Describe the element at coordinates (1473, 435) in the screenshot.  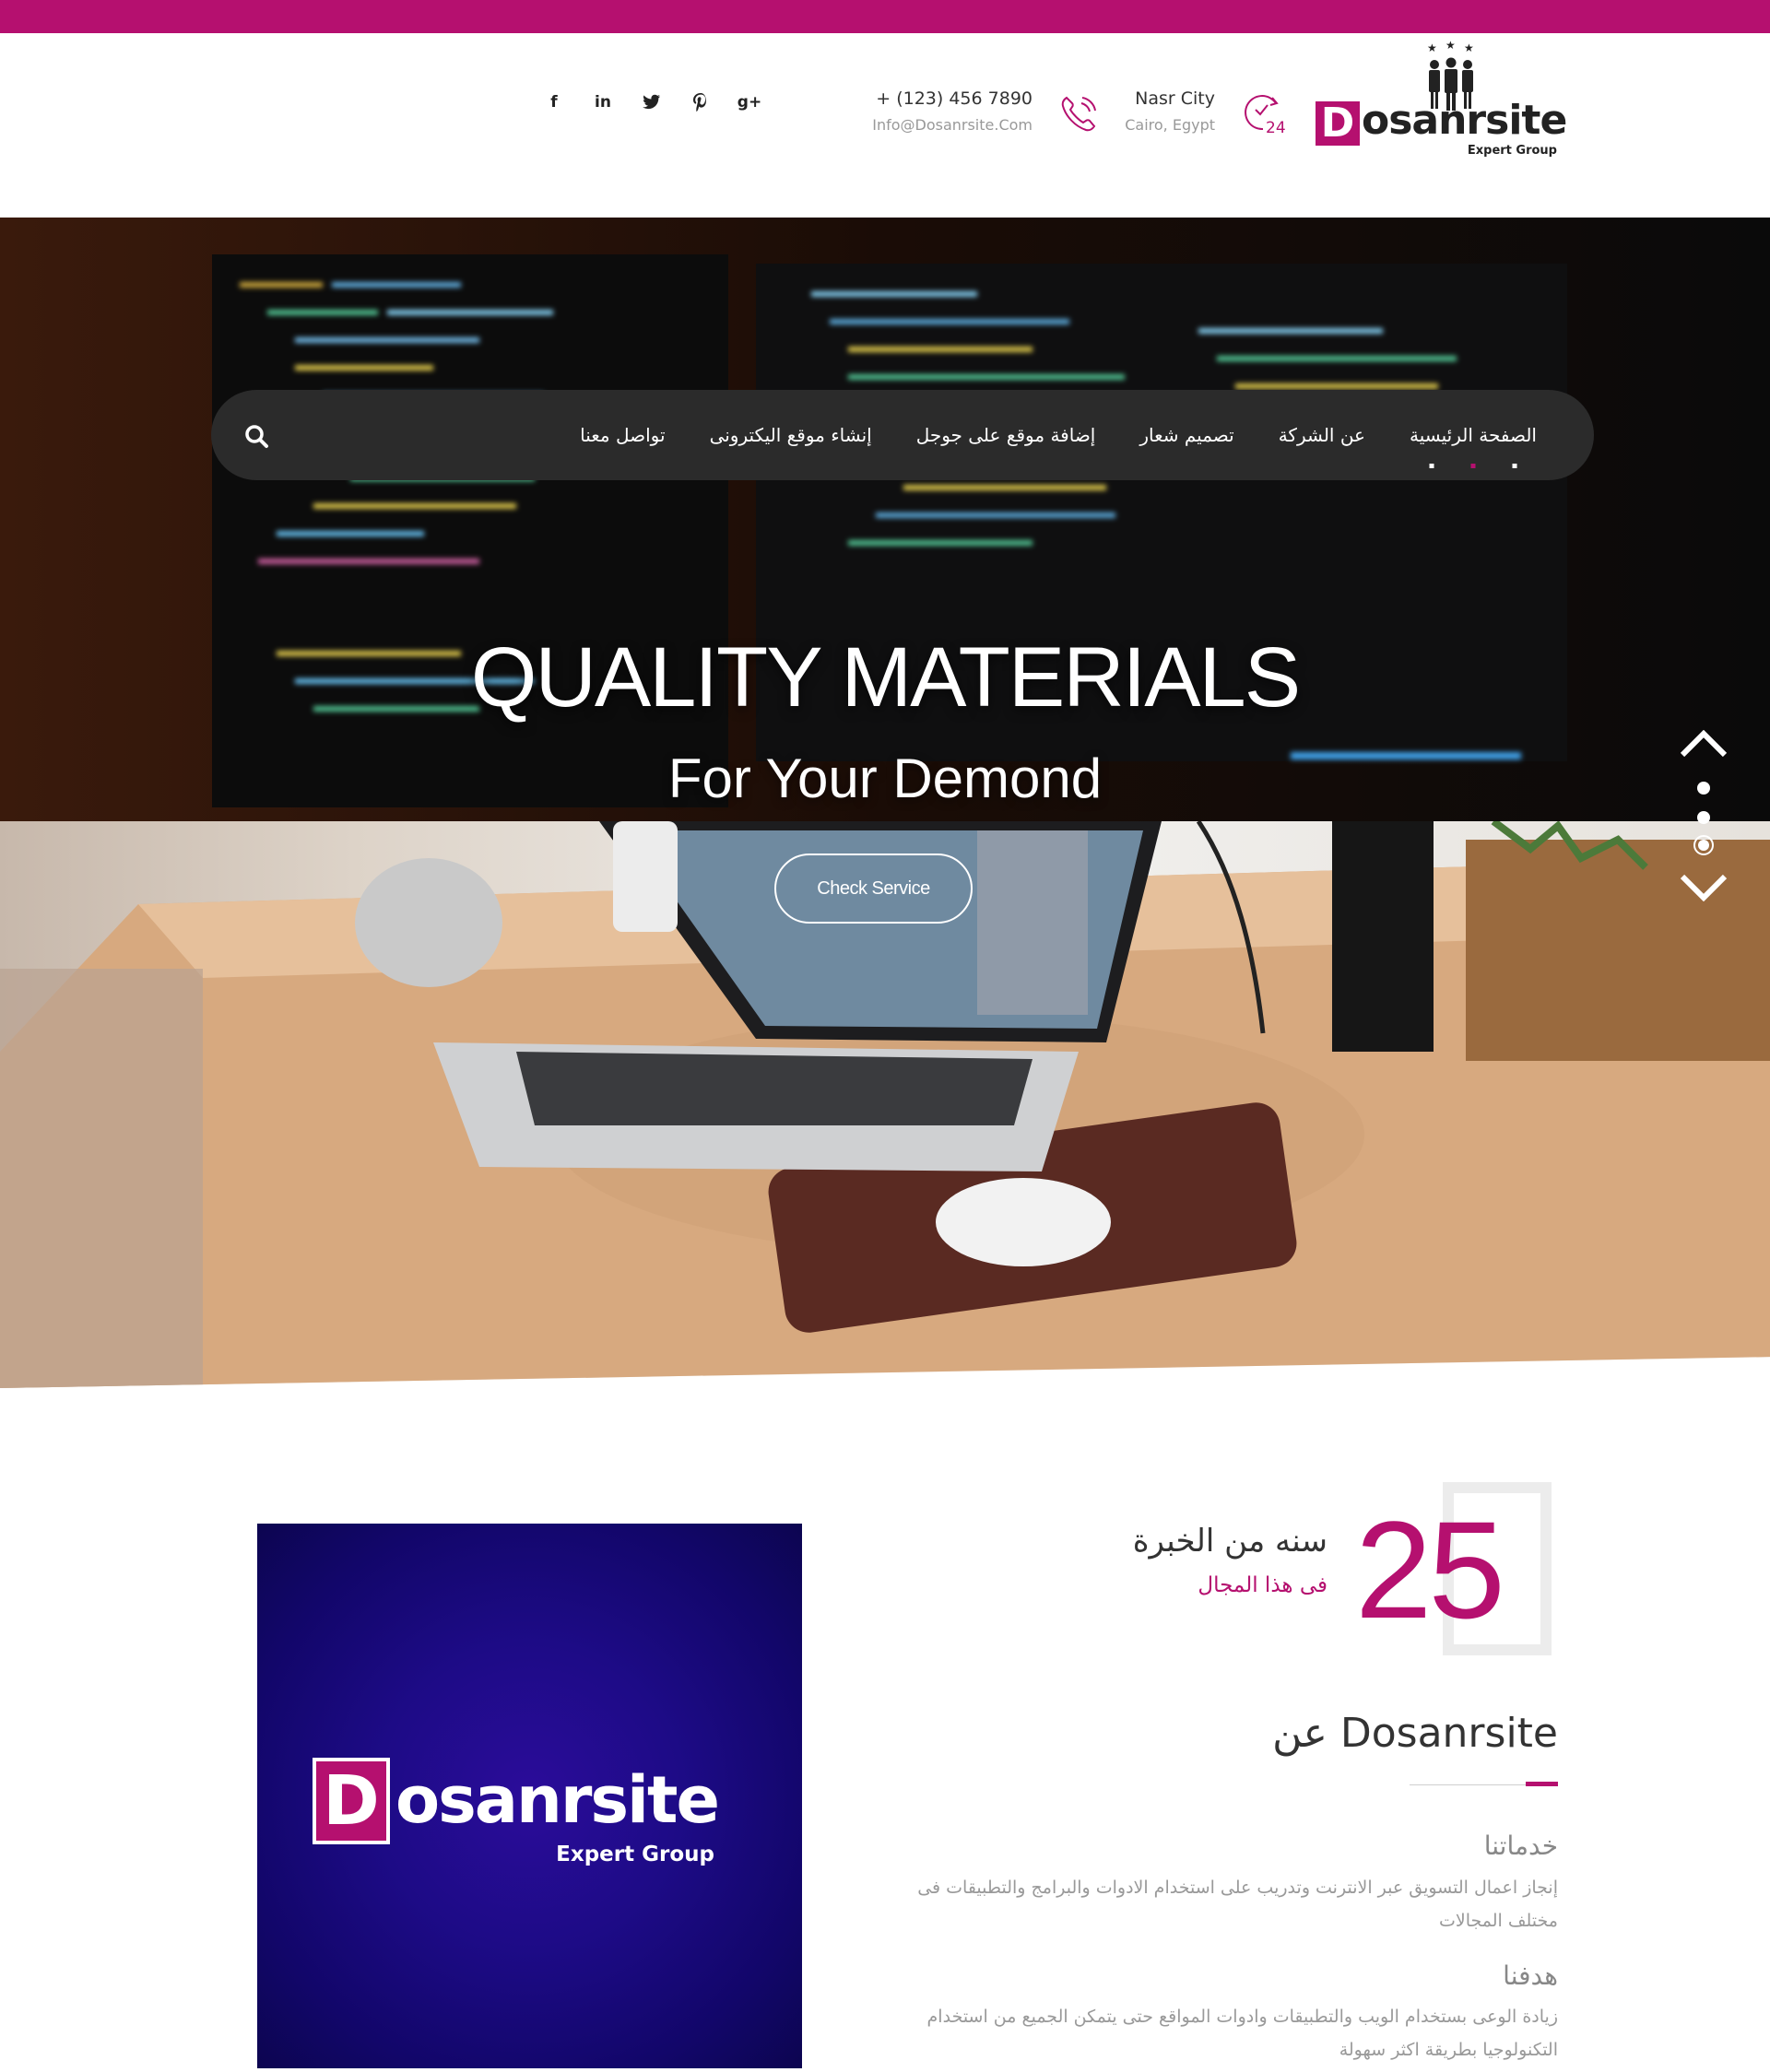
I see `nav-item-label: الصفحة الرئيسية` at that location.